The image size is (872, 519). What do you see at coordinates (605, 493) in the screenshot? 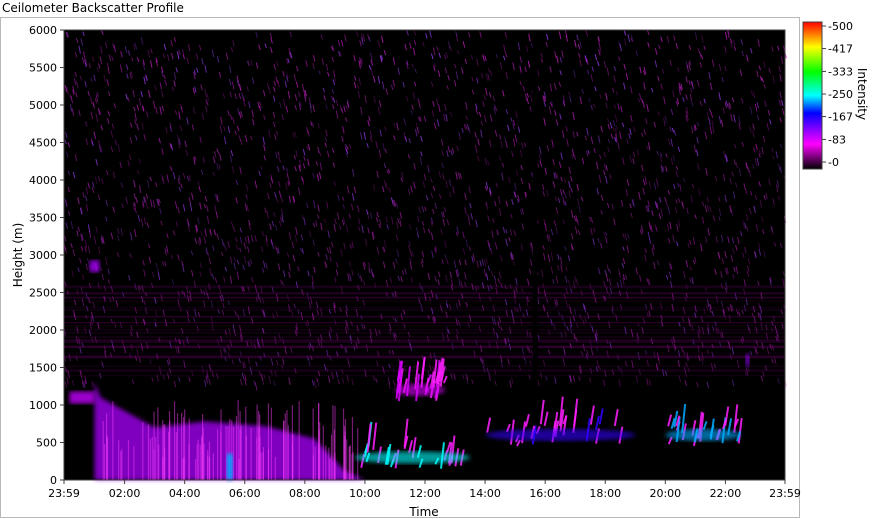
I see `x-tick-label: 18:00` at bounding box center [605, 493].